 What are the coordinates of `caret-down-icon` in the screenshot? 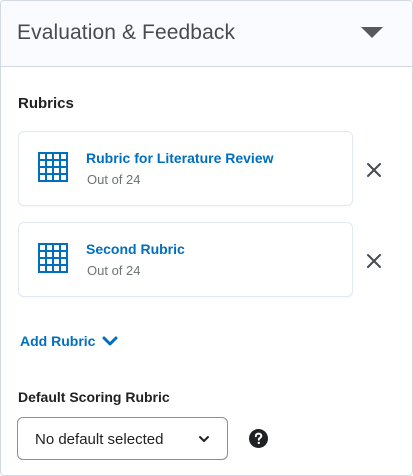 It's located at (372, 32).